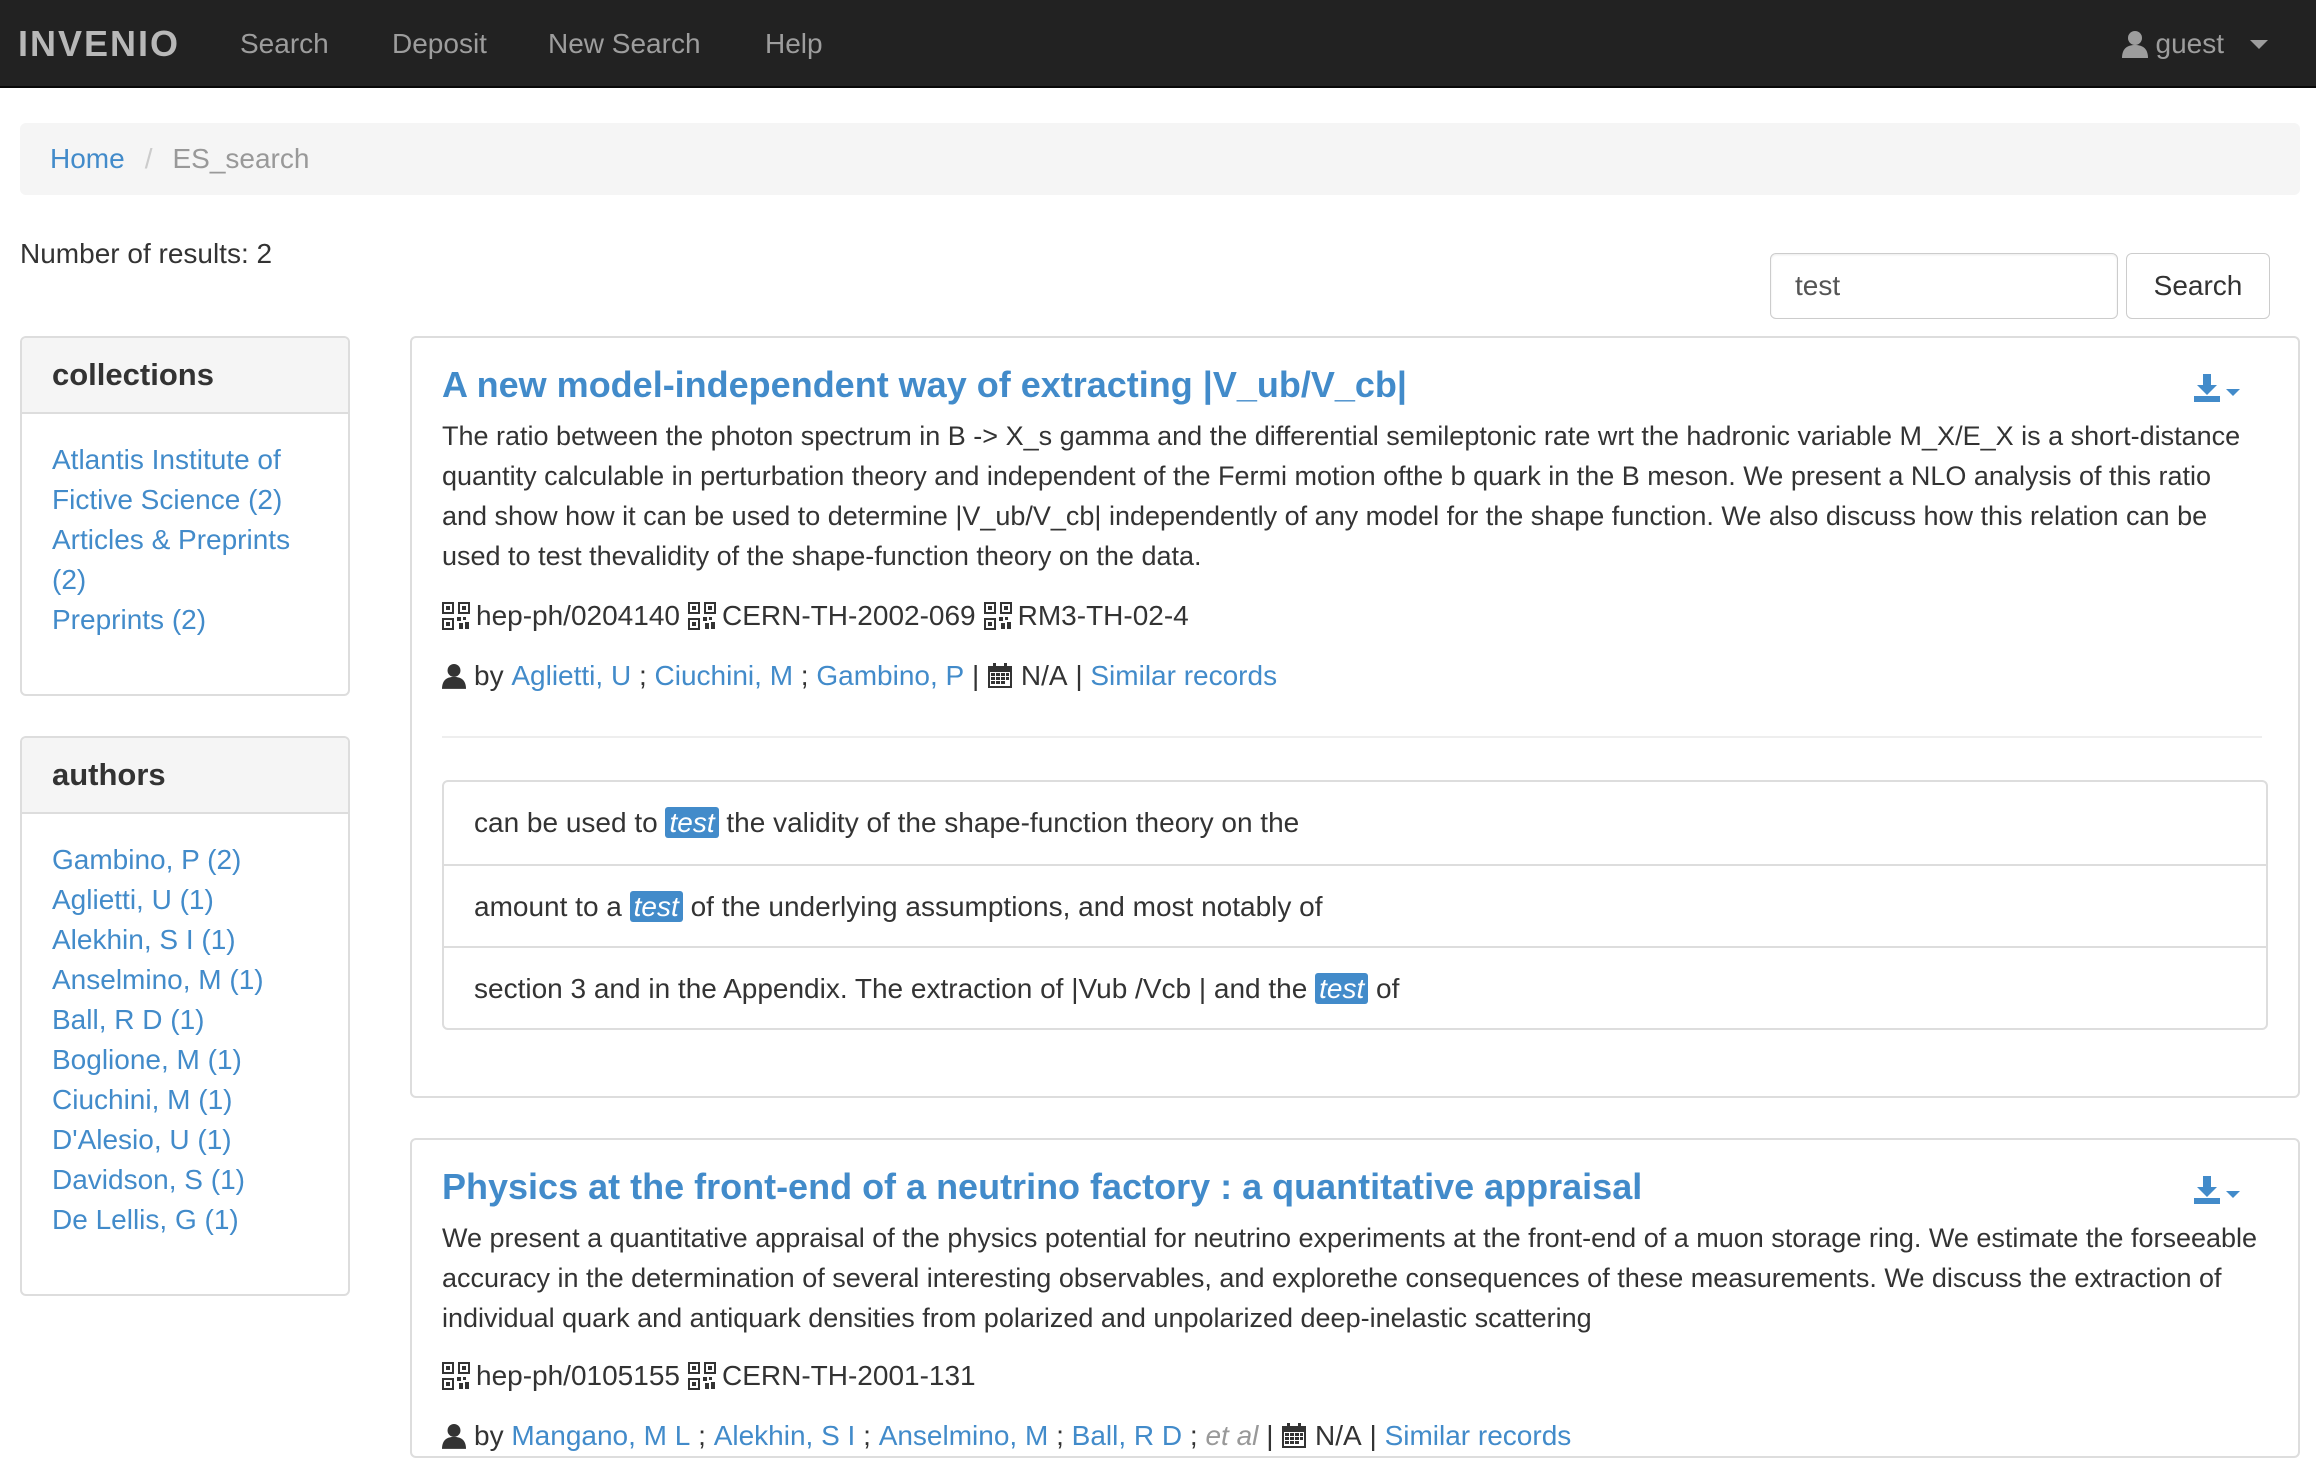 The width and height of the screenshot is (2316, 1458). What do you see at coordinates (185, 1060) in the screenshot?
I see `facet-author: Boglione, M (1)` at bounding box center [185, 1060].